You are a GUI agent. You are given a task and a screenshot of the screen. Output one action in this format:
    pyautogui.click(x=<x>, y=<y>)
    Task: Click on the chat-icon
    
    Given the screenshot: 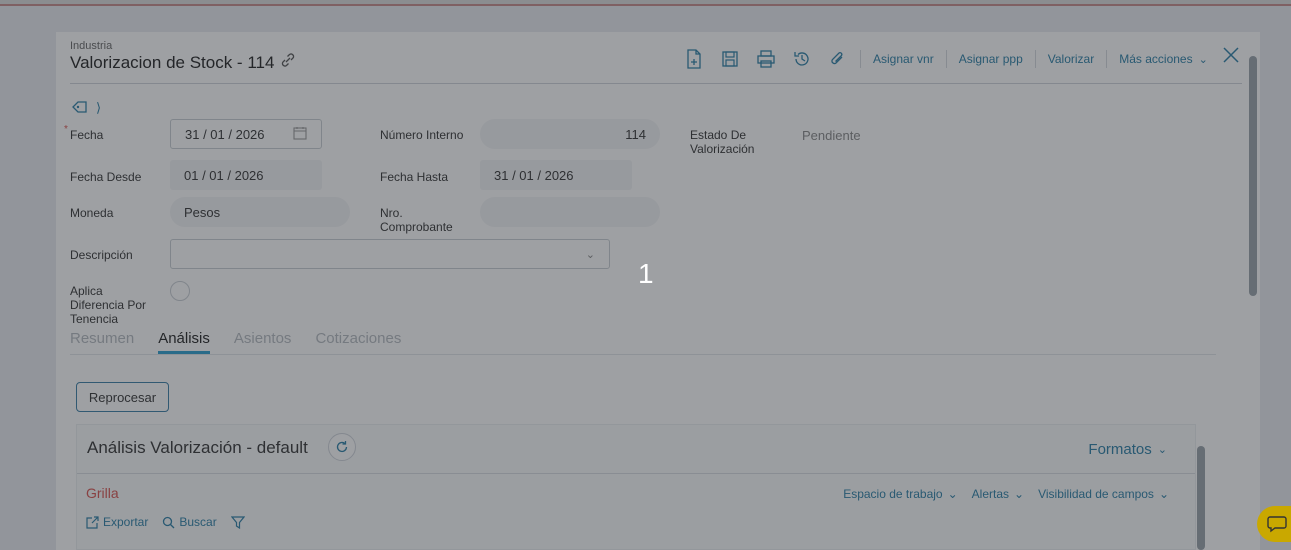 What is the action you would take?
    pyautogui.click(x=1277, y=524)
    